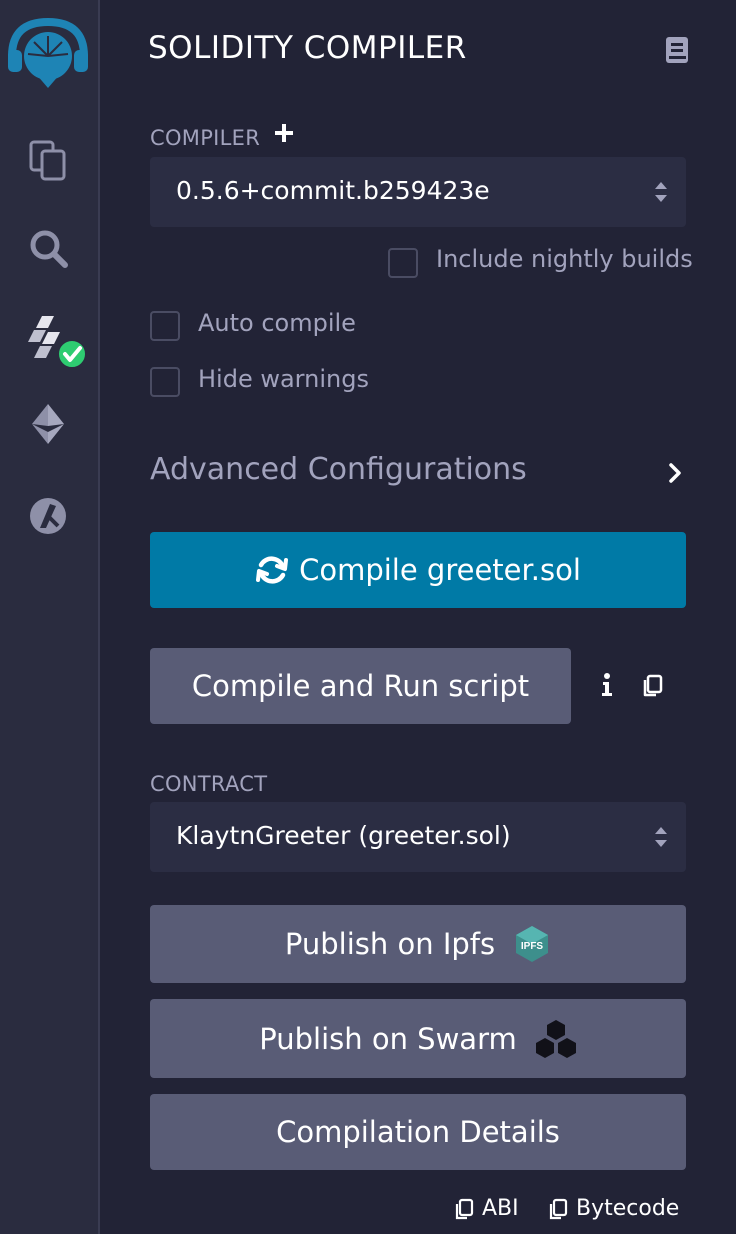 The image size is (736, 1234). Describe the element at coordinates (283, 379) in the screenshot. I see `hide-warnings-label: Hide warnings` at that location.